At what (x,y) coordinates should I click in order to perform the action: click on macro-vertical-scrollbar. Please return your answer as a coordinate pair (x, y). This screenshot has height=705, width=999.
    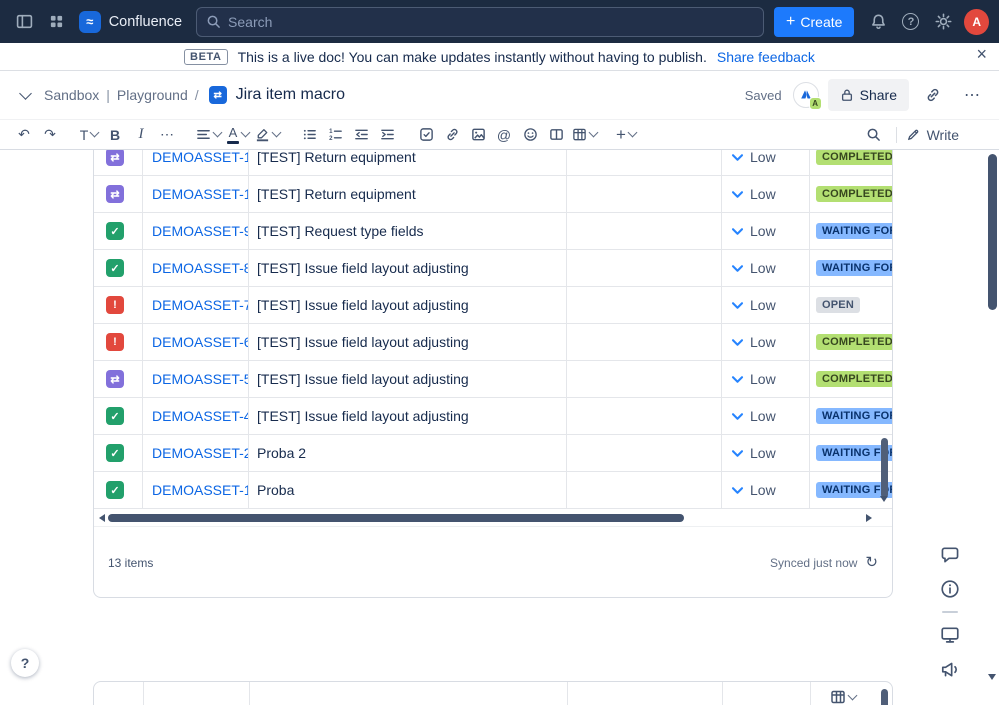
    Looking at the image, I should click on (884, 468).